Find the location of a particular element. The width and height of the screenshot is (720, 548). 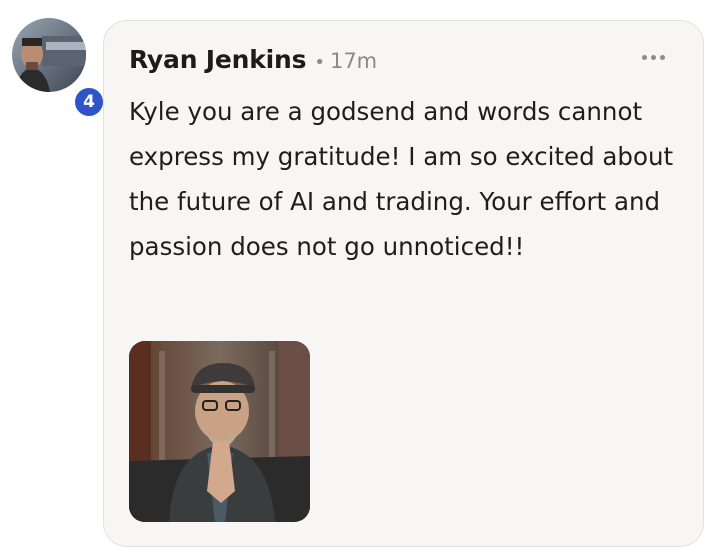

gif-attachment is located at coordinates (219, 431).